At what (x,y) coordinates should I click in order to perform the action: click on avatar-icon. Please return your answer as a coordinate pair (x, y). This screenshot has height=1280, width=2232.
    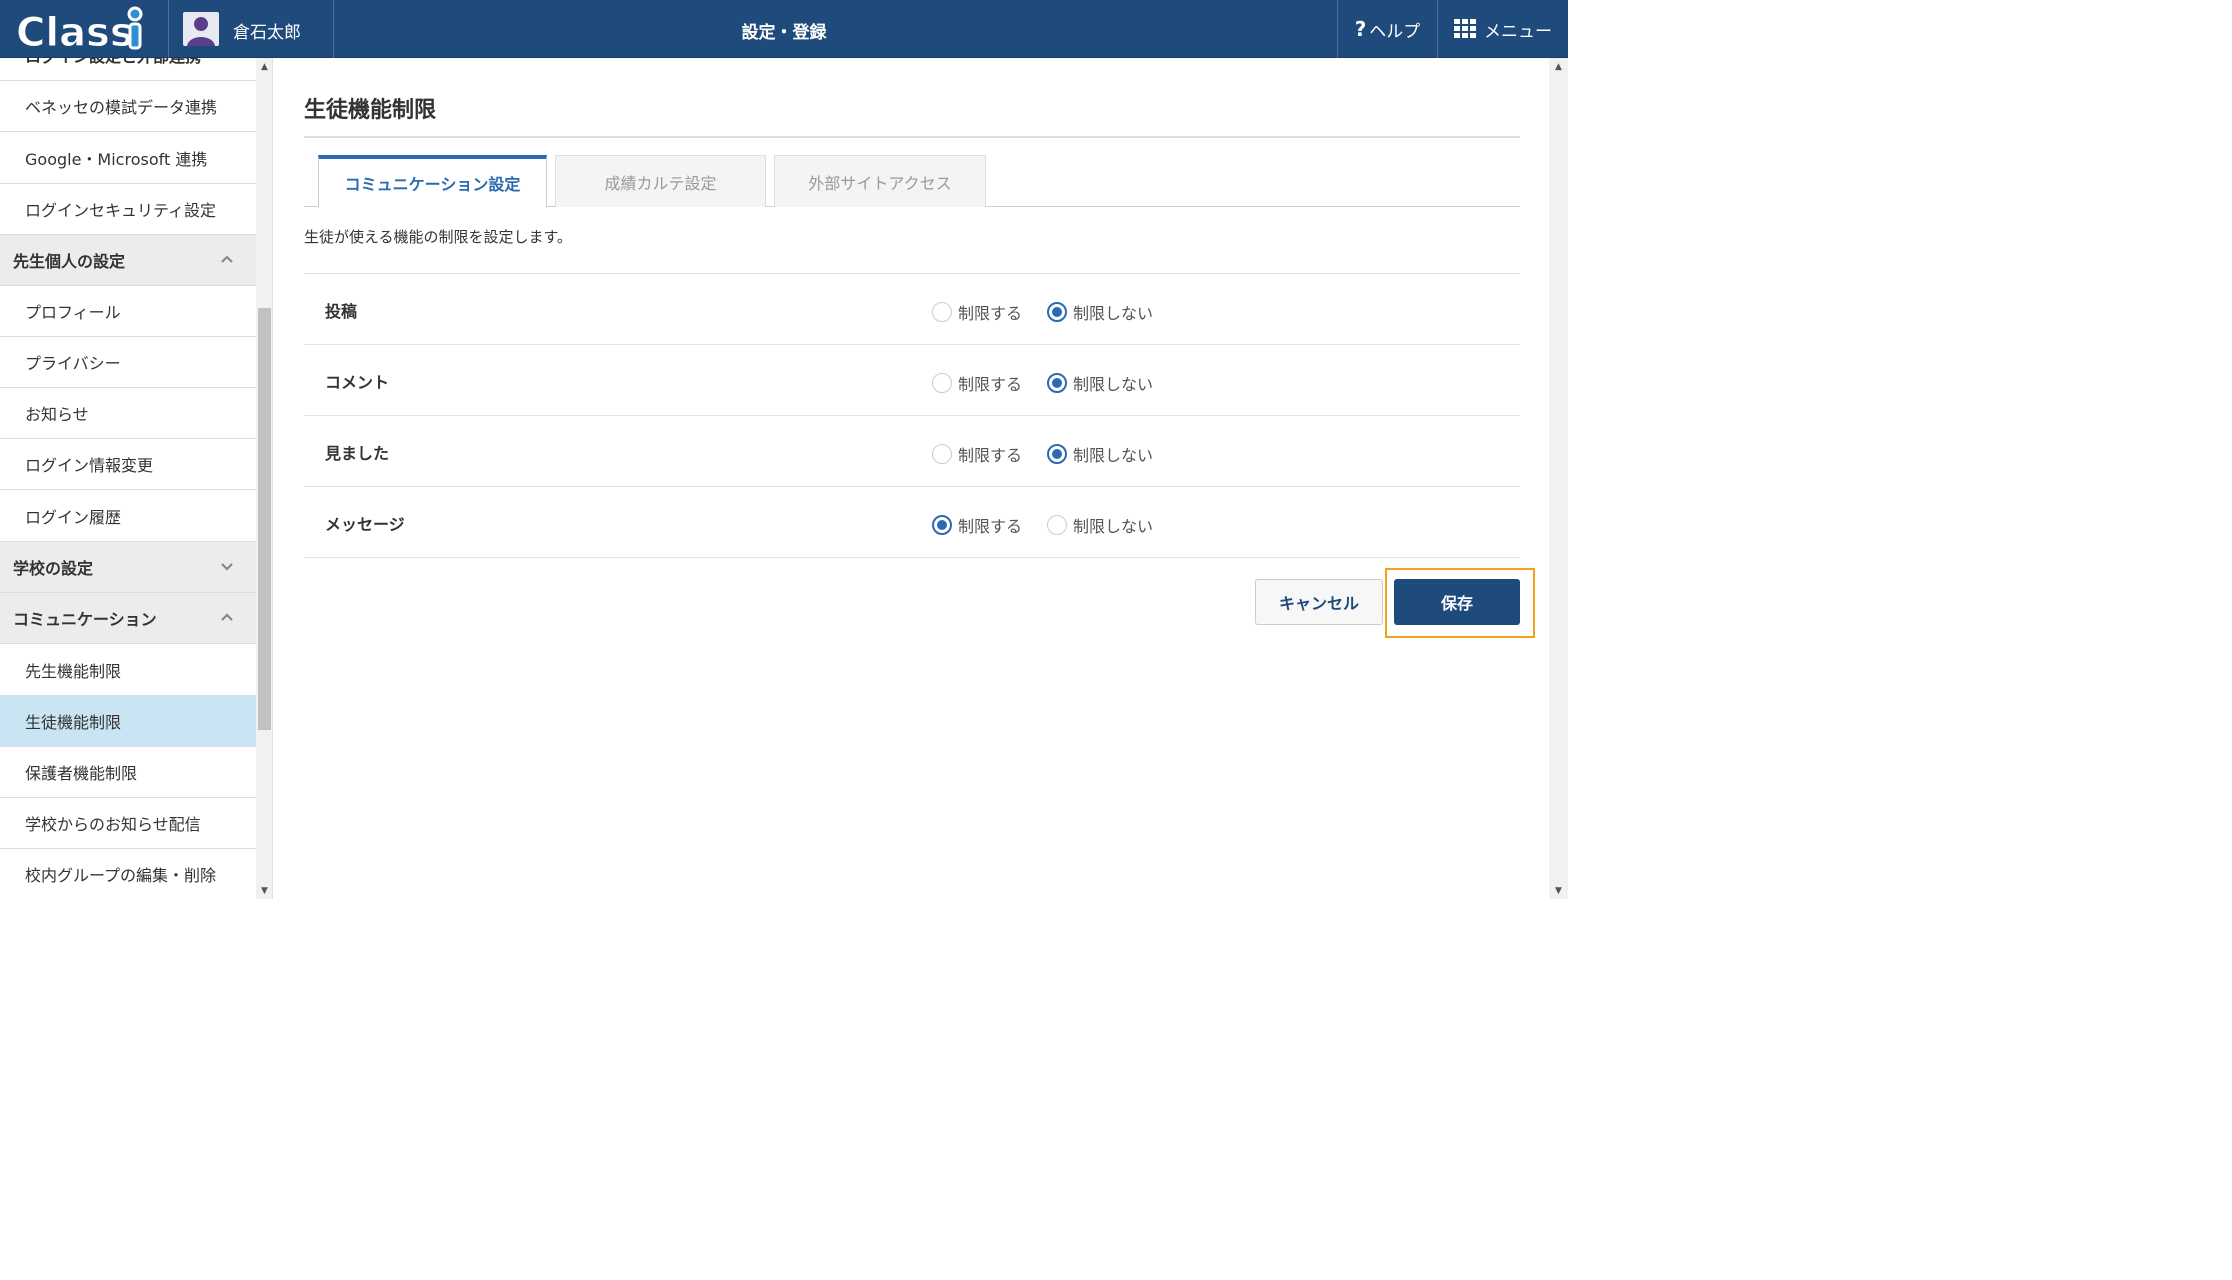
    Looking at the image, I should click on (201, 29).